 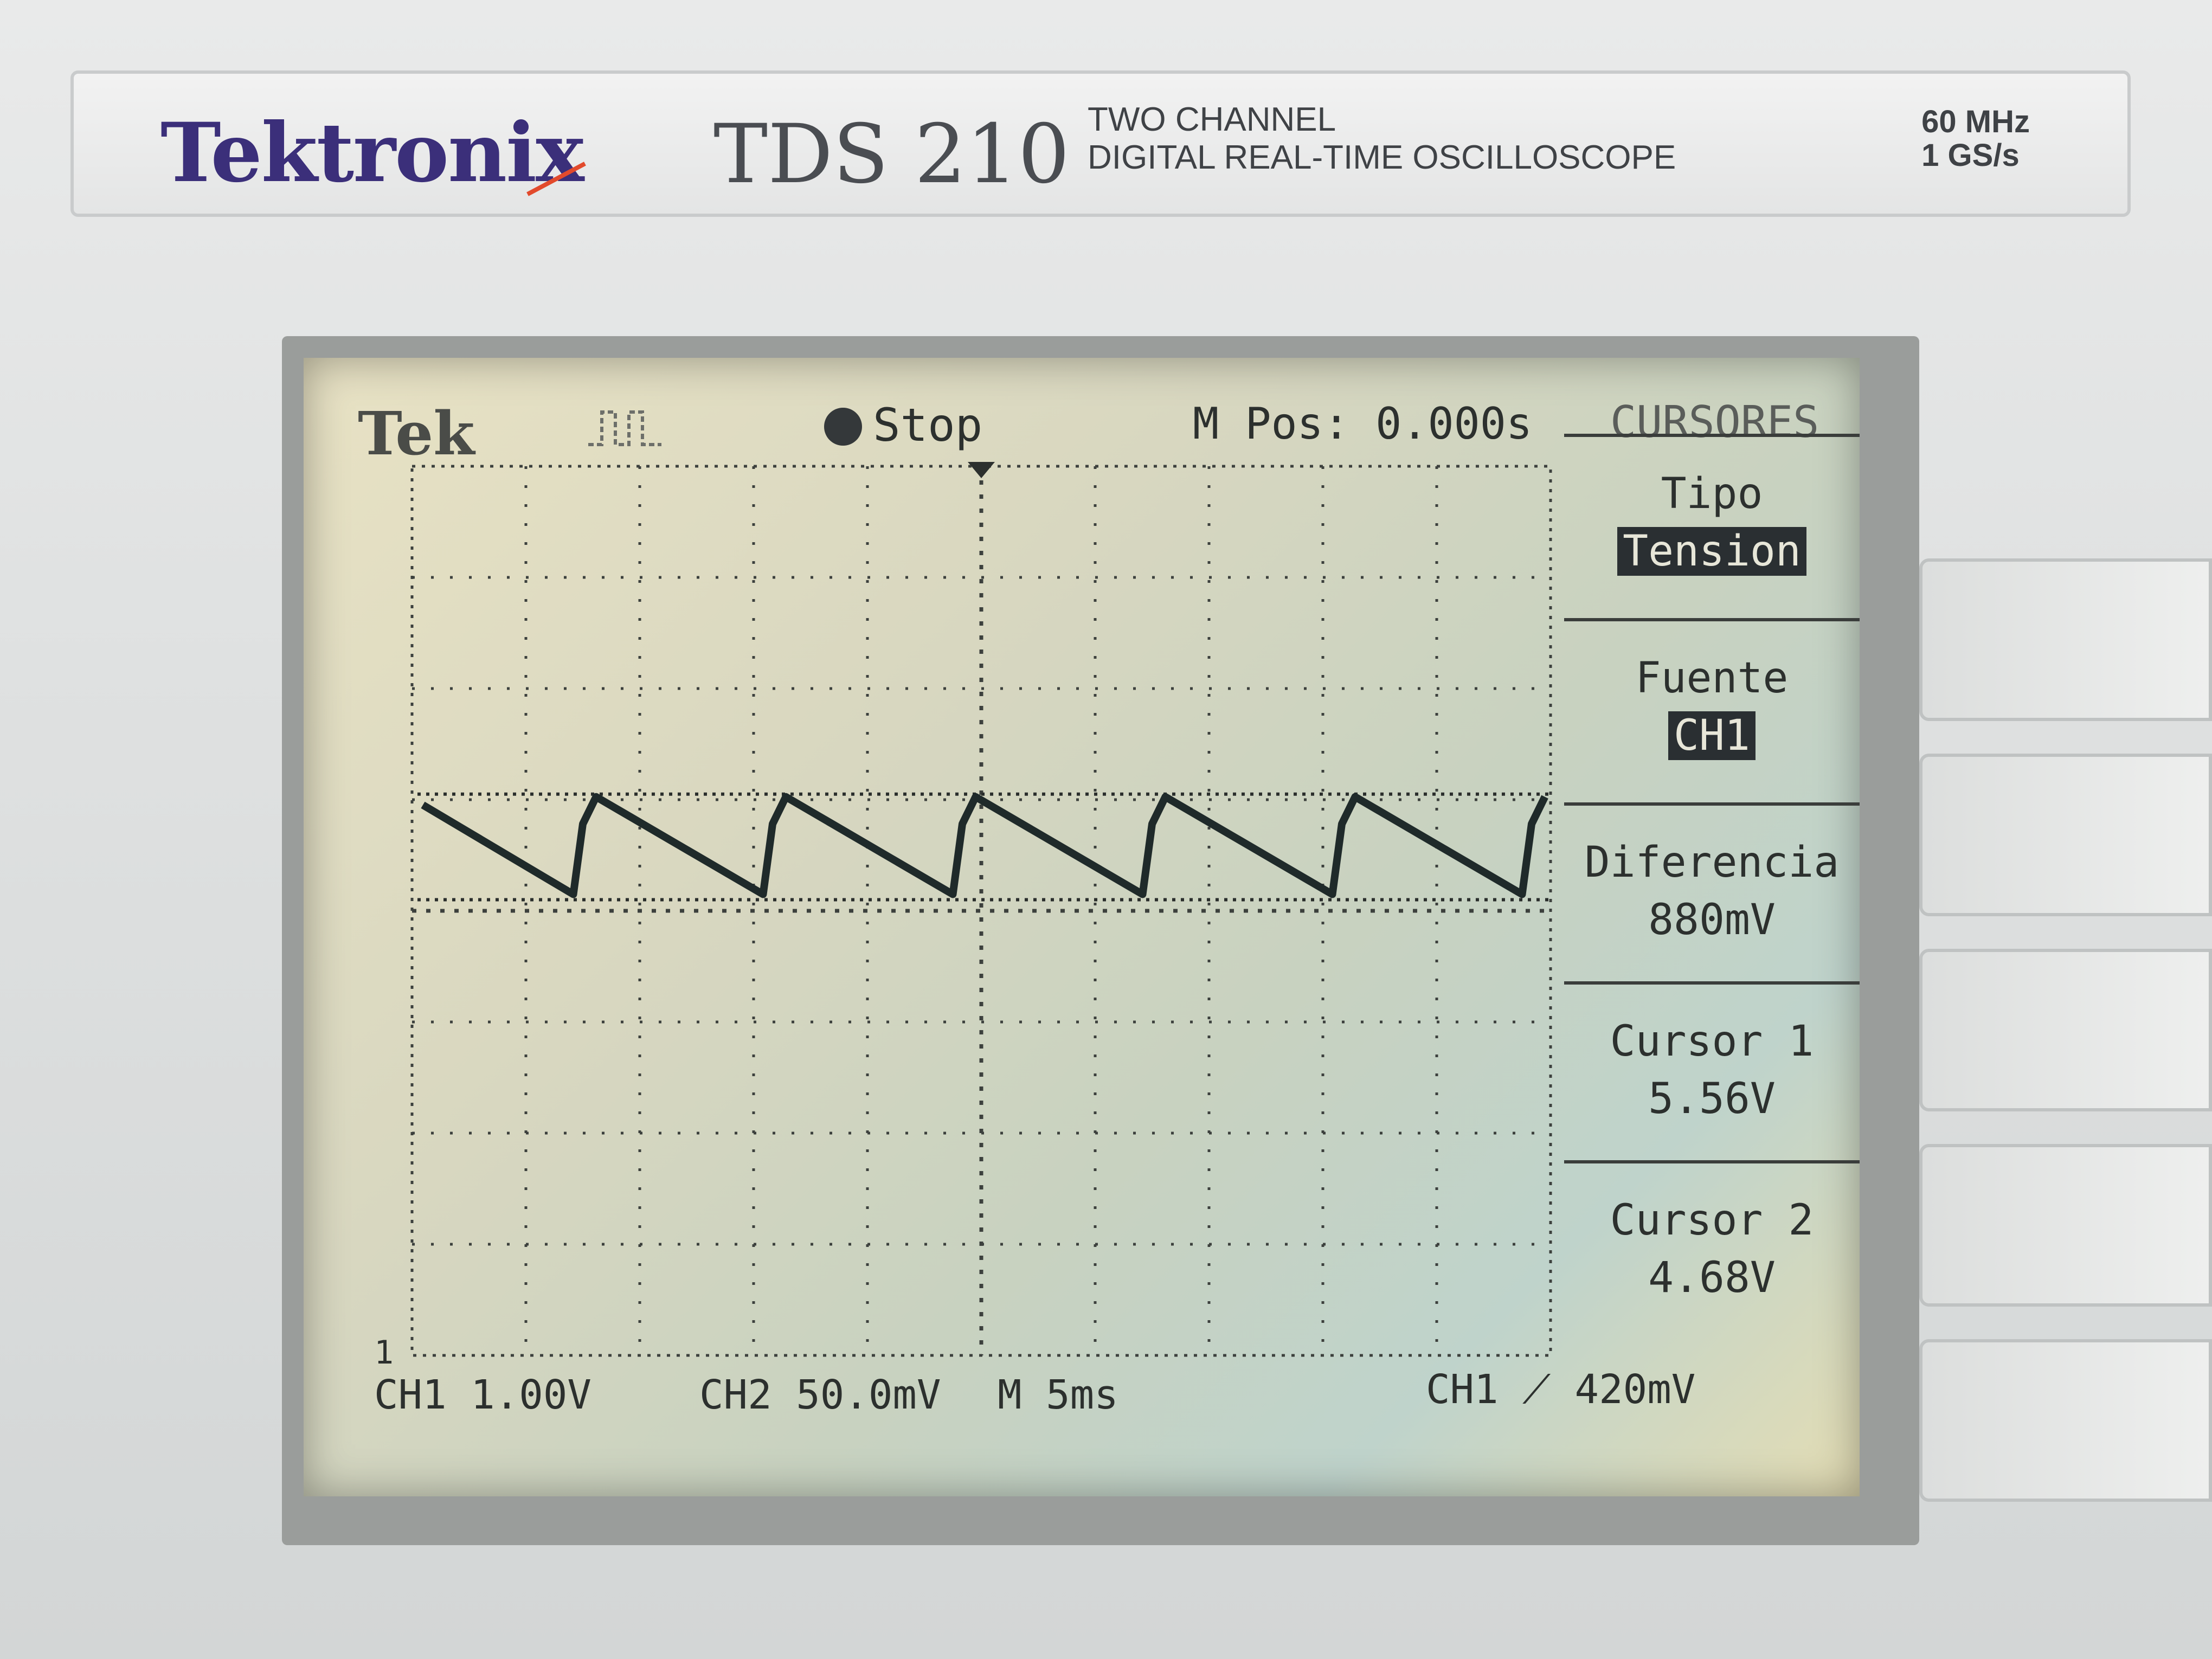 What do you see at coordinates (1712, 1041) in the screenshot?
I see `menu-label-cursor-1: Cursor 1` at bounding box center [1712, 1041].